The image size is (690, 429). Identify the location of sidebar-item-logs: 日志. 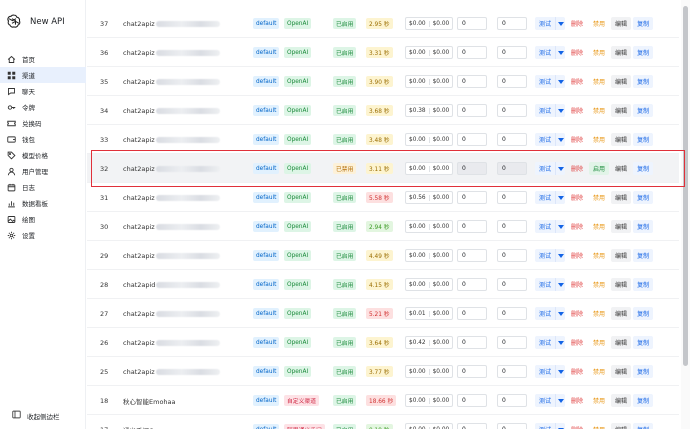
(43, 187).